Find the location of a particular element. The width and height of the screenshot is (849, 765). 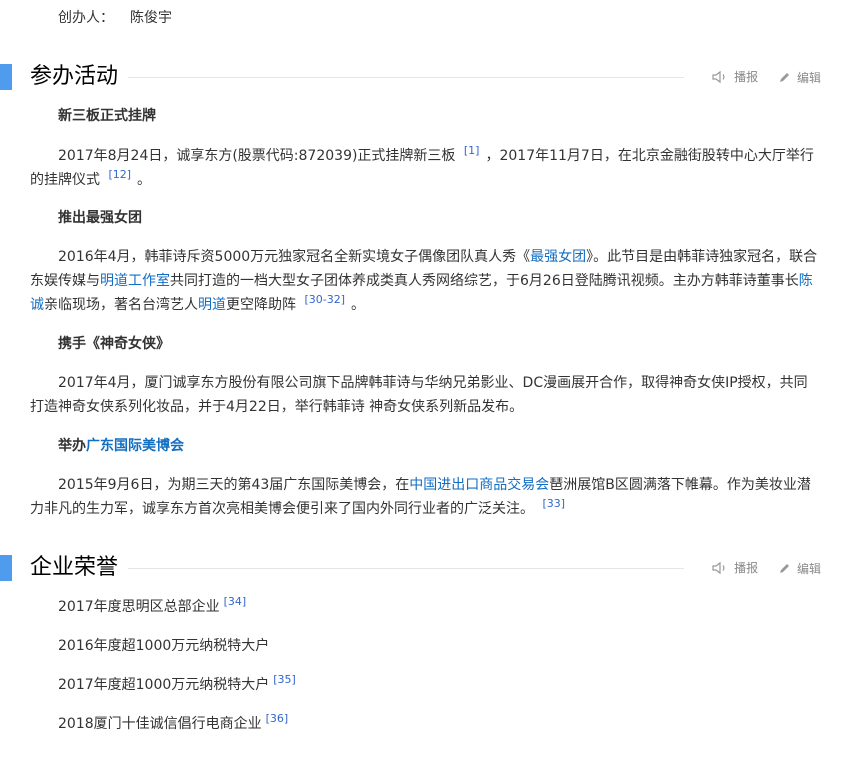

honor-item: 2018厦门十佳诚信倡行电商企业 [36] is located at coordinates (176, 723).